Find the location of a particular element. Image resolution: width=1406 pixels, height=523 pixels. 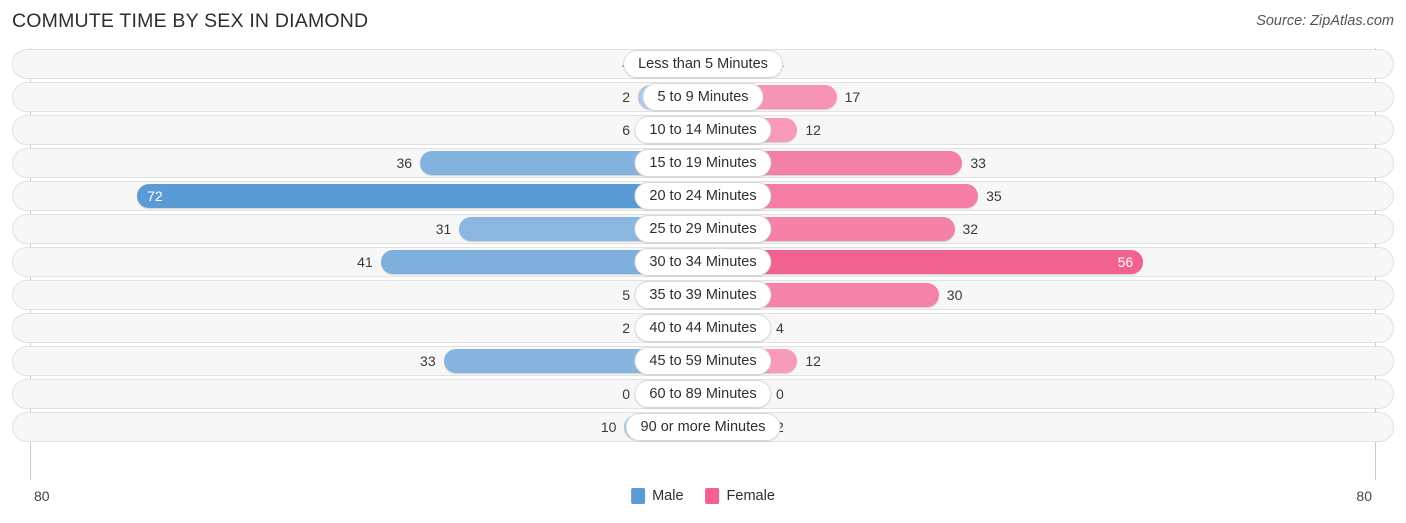

value-label-female: 56 is located at coordinates (1125, 262).